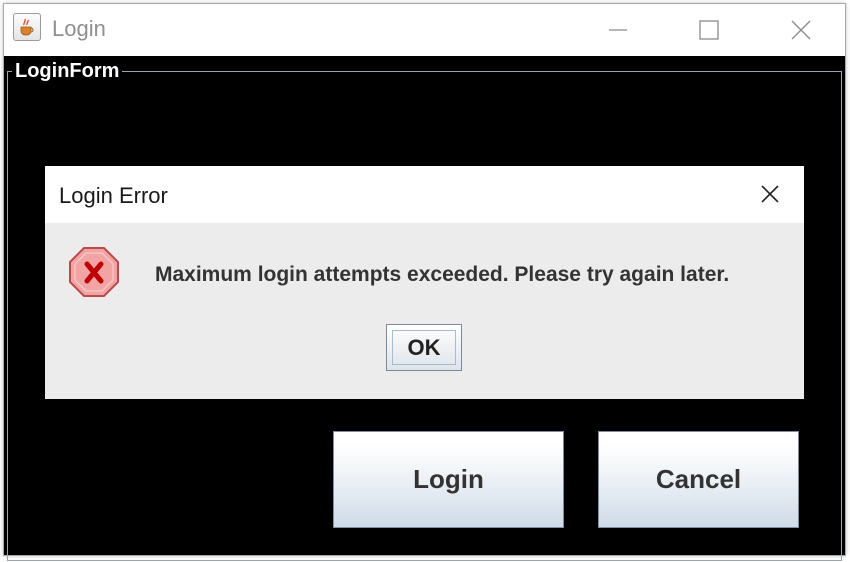  What do you see at coordinates (67, 71) in the screenshot?
I see `loginform-group-title: LoginForm` at bounding box center [67, 71].